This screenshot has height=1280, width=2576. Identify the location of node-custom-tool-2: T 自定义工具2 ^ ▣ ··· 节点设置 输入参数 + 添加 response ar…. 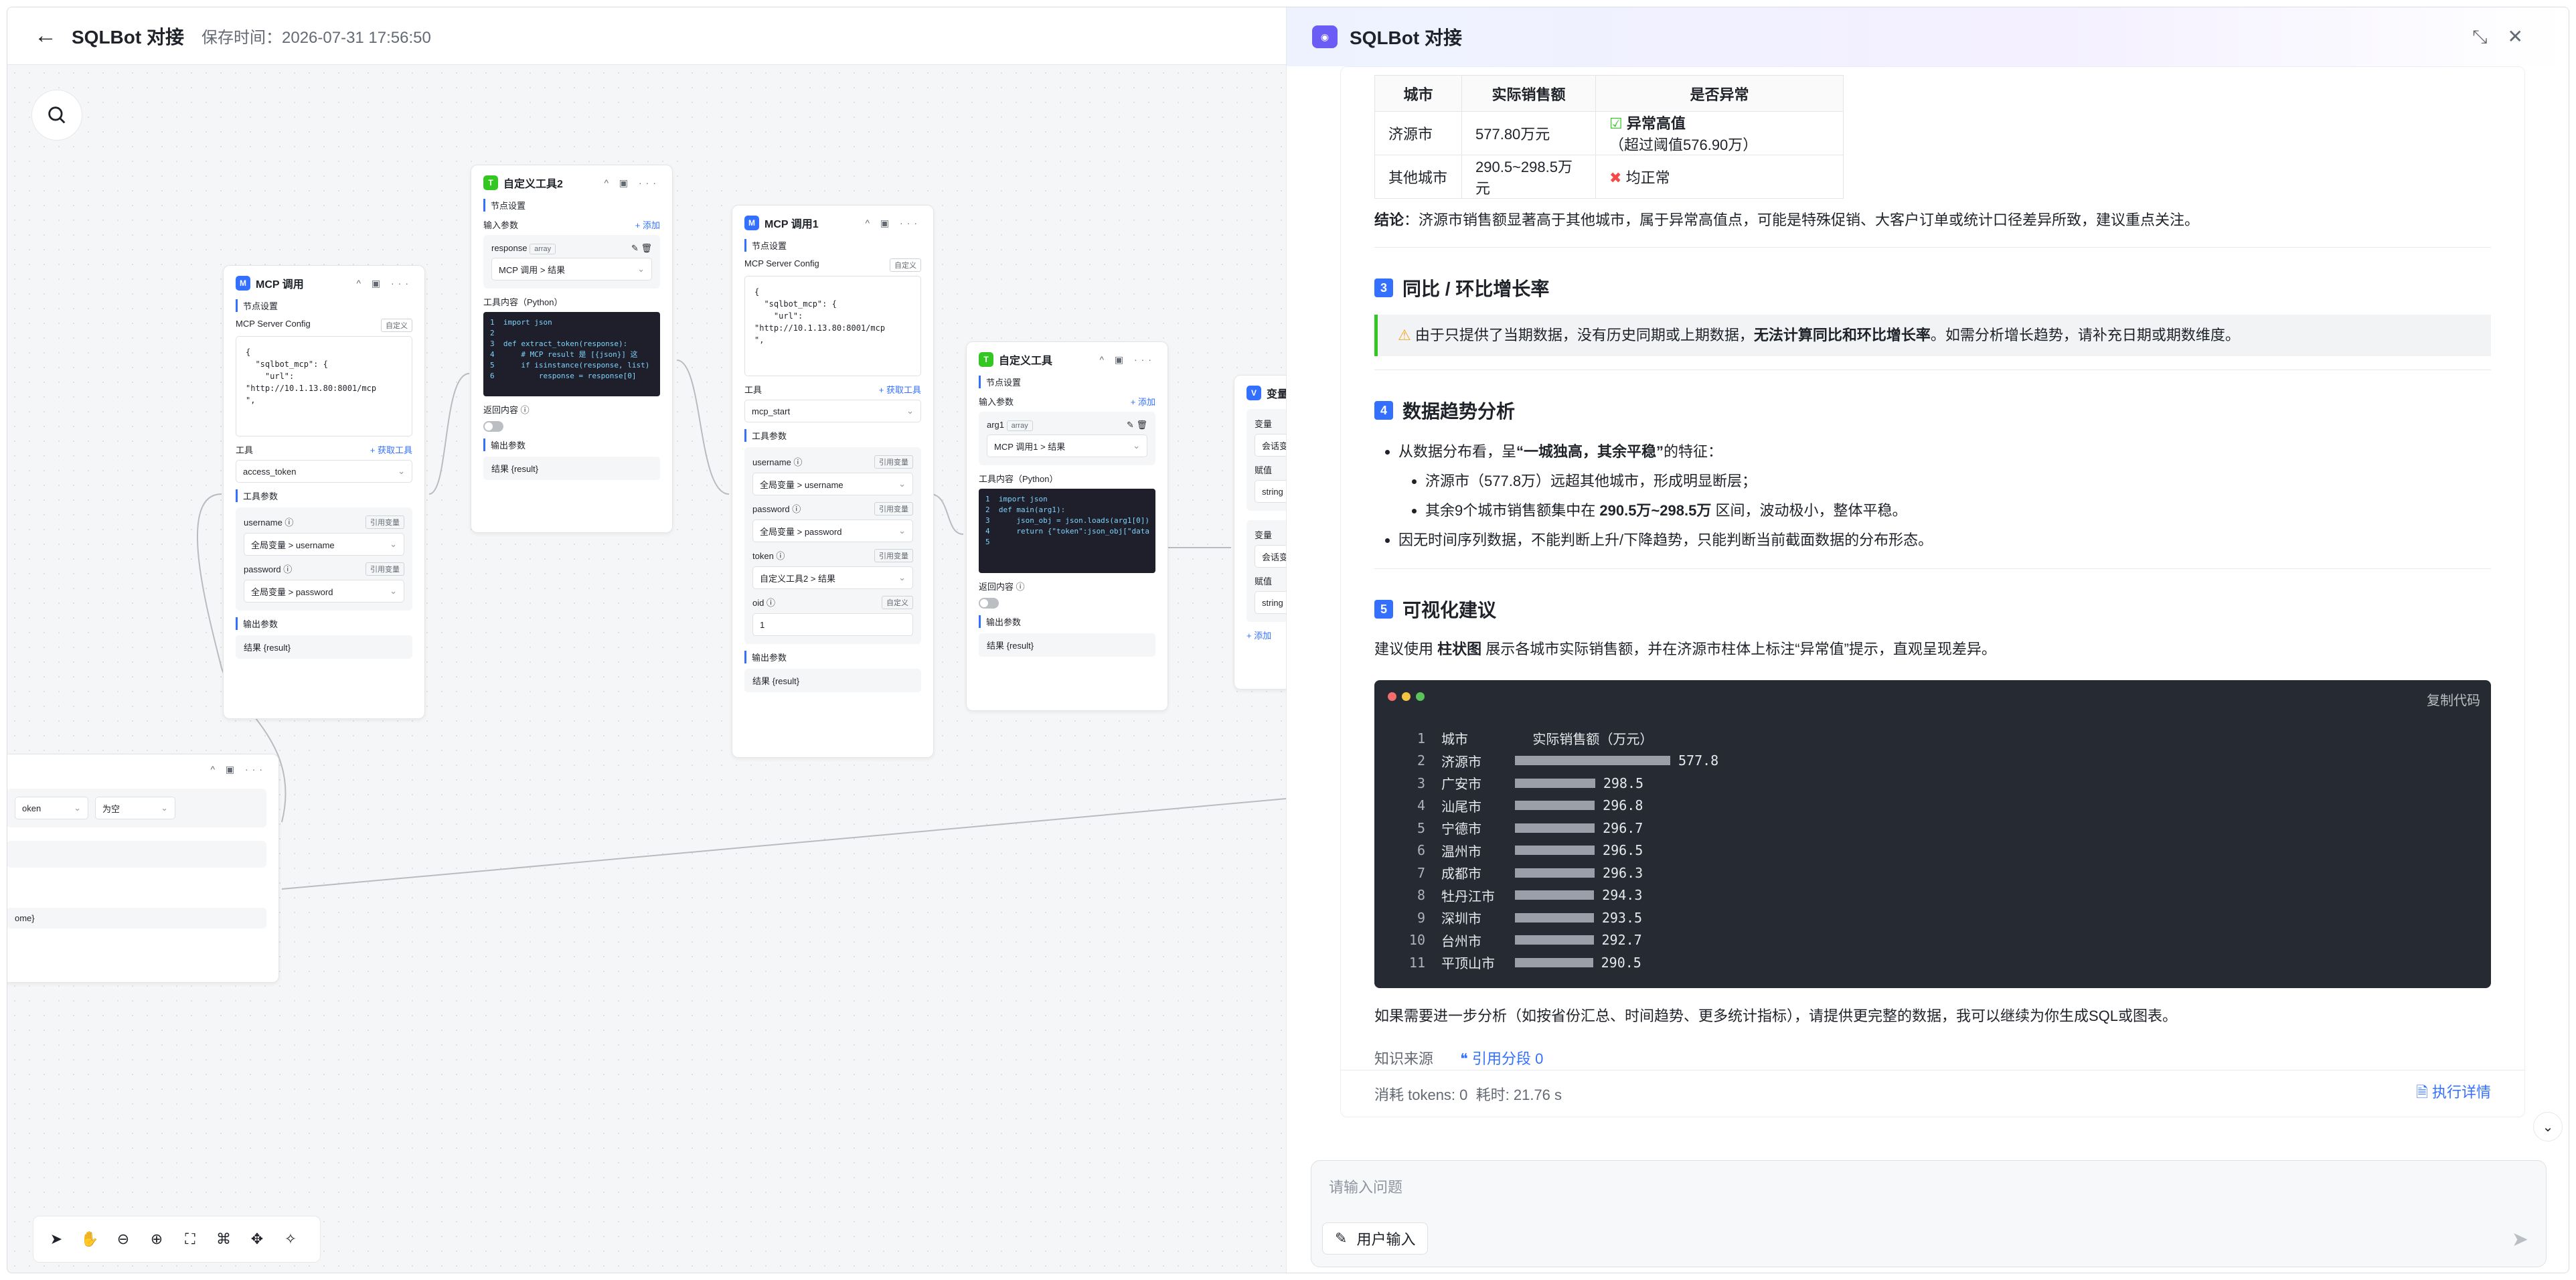
(572, 349).